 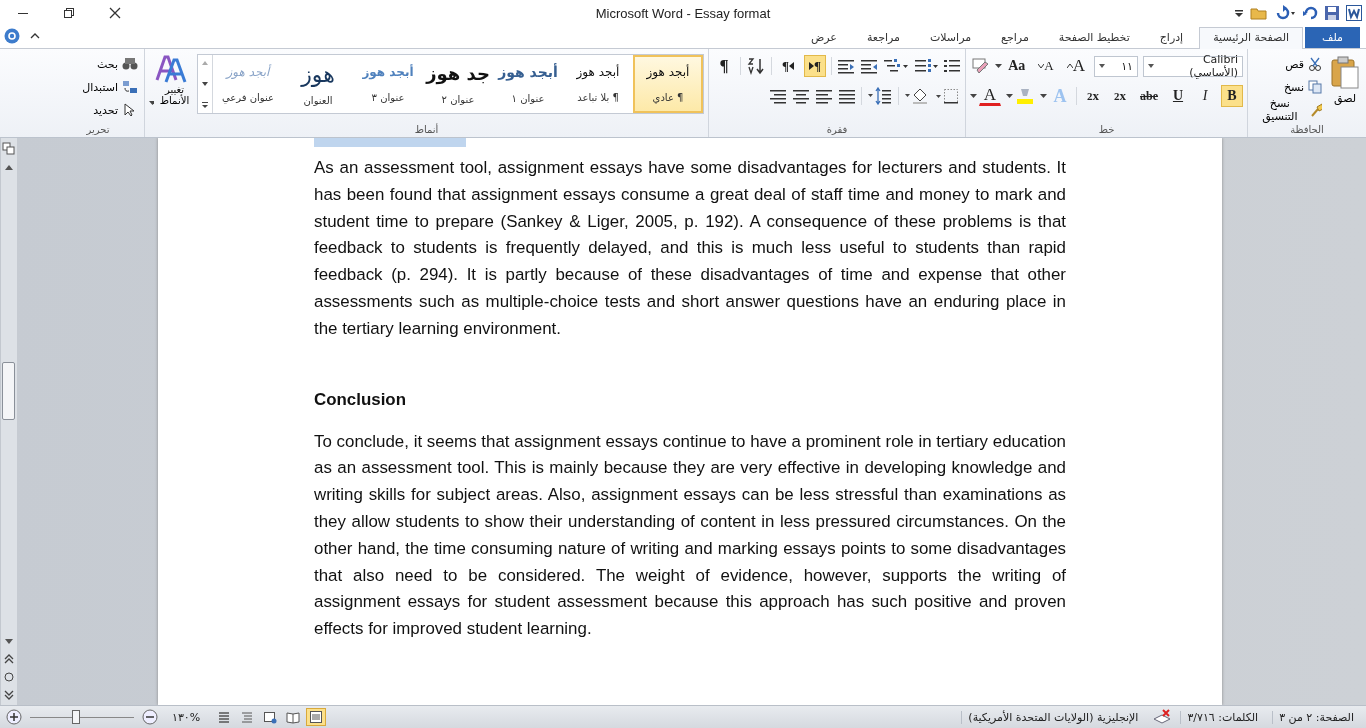 What do you see at coordinates (115, 13) in the screenshot?
I see `close-icon` at bounding box center [115, 13].